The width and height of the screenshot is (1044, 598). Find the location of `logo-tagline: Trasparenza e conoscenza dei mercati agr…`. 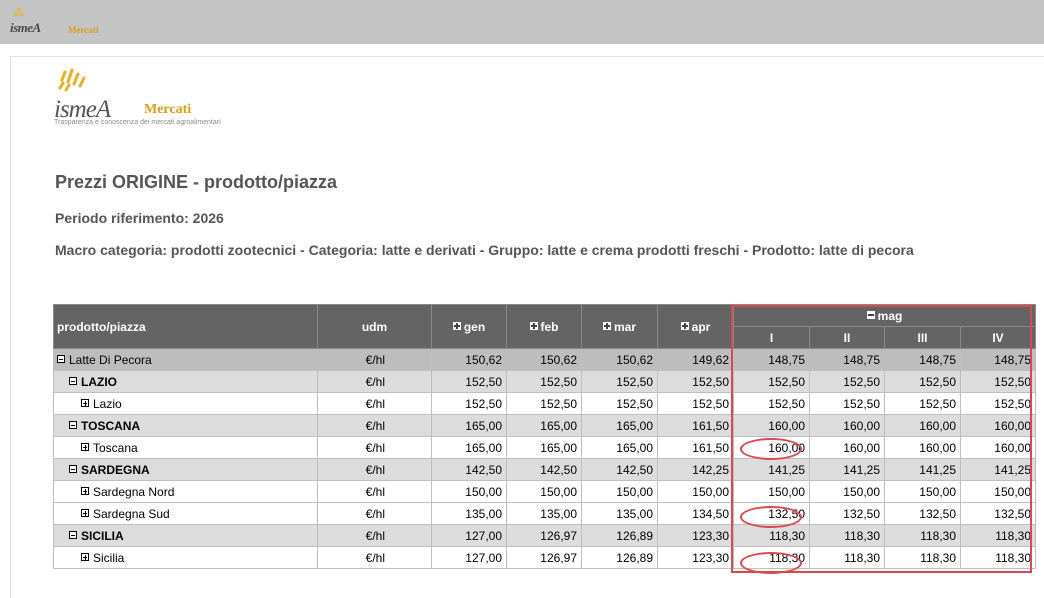

logo-tagline: Trasparenza e conoscenza dei mercati agr… is located at coordinates (137, 122).